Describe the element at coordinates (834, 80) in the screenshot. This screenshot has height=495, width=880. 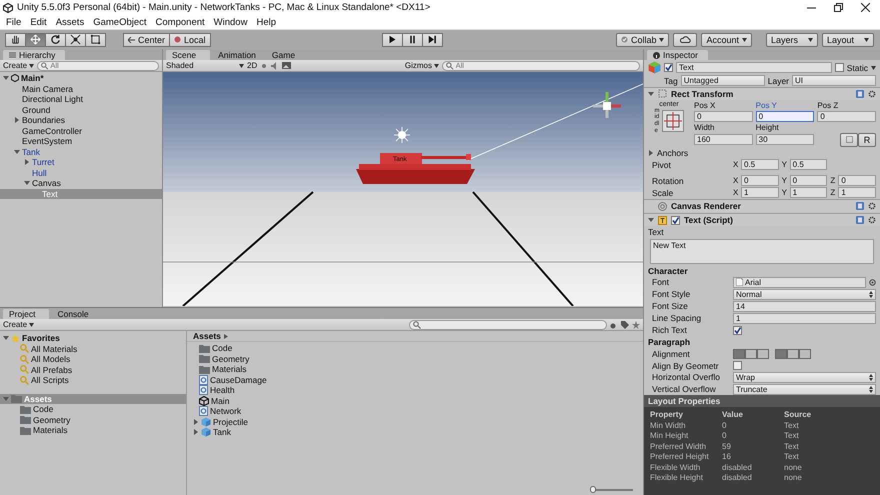
I see `layer-dropdown: UI` at that location.